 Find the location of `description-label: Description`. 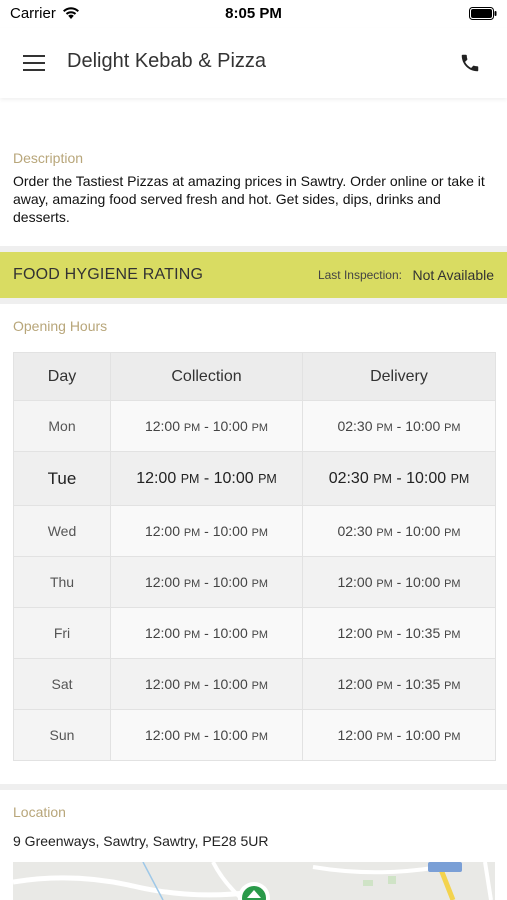

description-label: Description is located at coordinates (48, 158).